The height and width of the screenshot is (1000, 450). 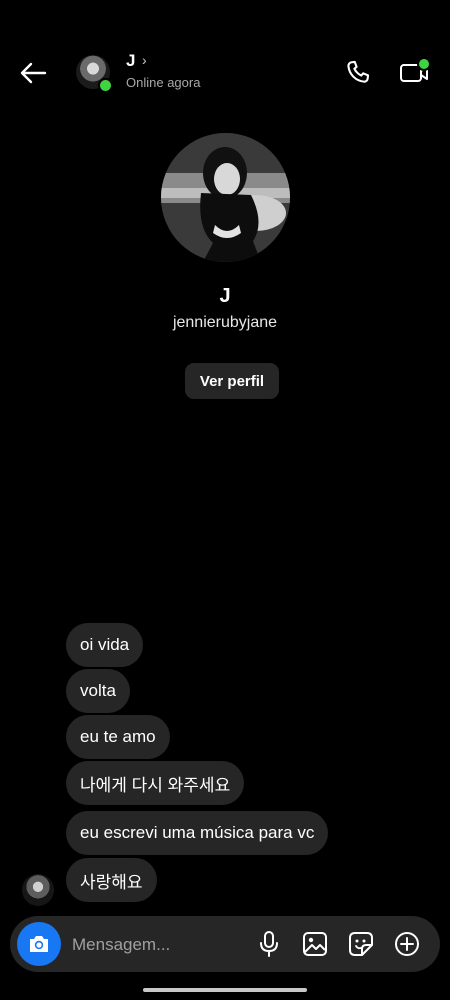 I want to click on header-contact-name: J, so click(x=130, y=61).